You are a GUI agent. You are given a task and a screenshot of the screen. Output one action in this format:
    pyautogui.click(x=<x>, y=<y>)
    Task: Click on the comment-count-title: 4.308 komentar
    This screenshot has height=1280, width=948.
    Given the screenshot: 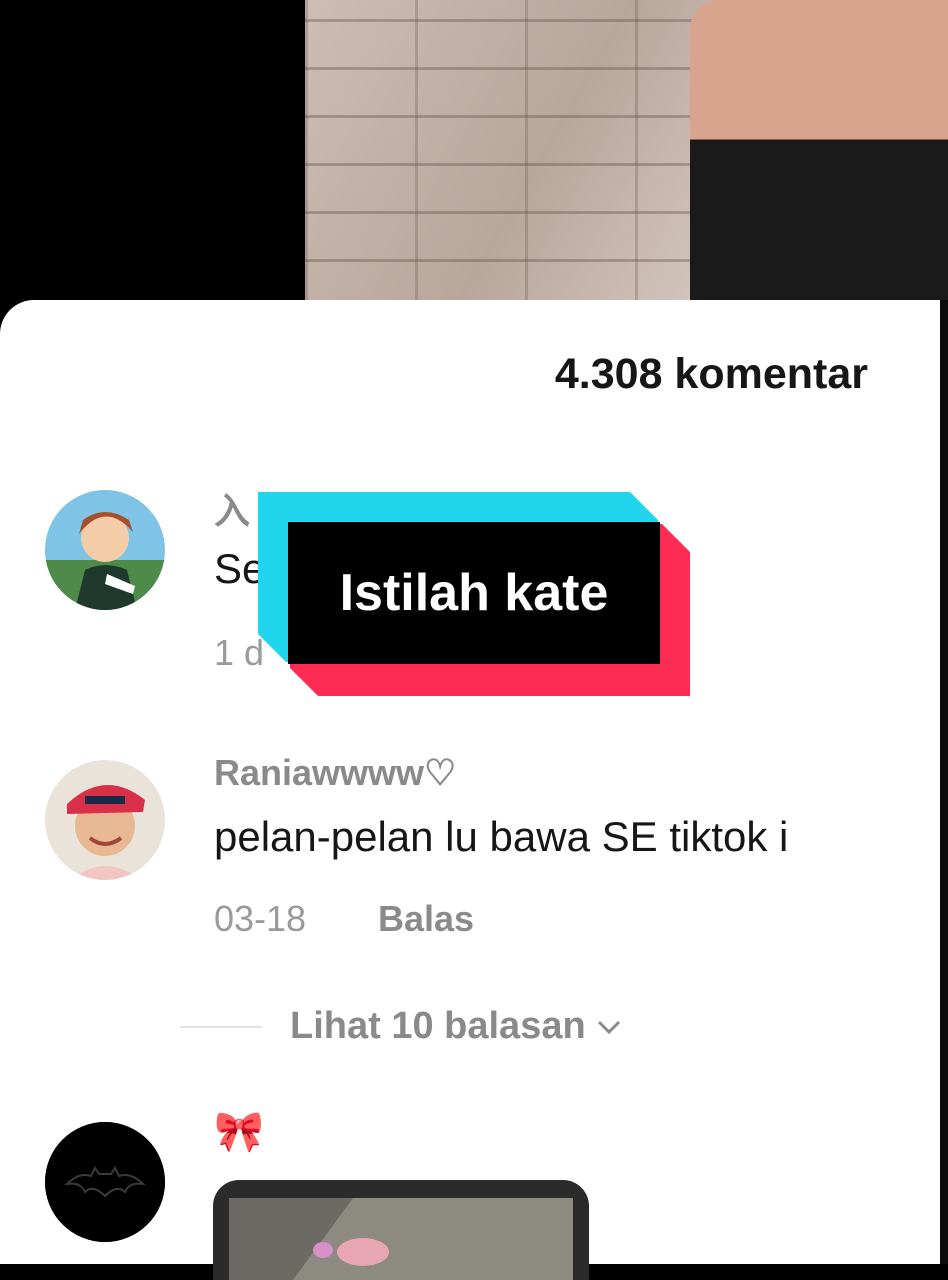 What is the action you would take?
    pyautogui.click(x=711, y=374)
    